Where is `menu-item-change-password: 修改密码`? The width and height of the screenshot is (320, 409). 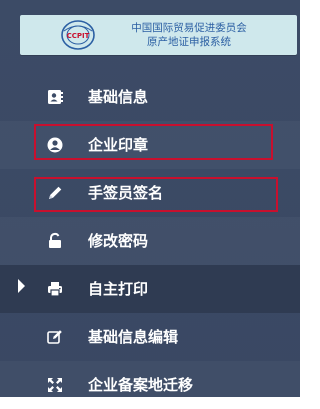
menu-item-change-password: 修改密码 is located at coordinates (150, 241).